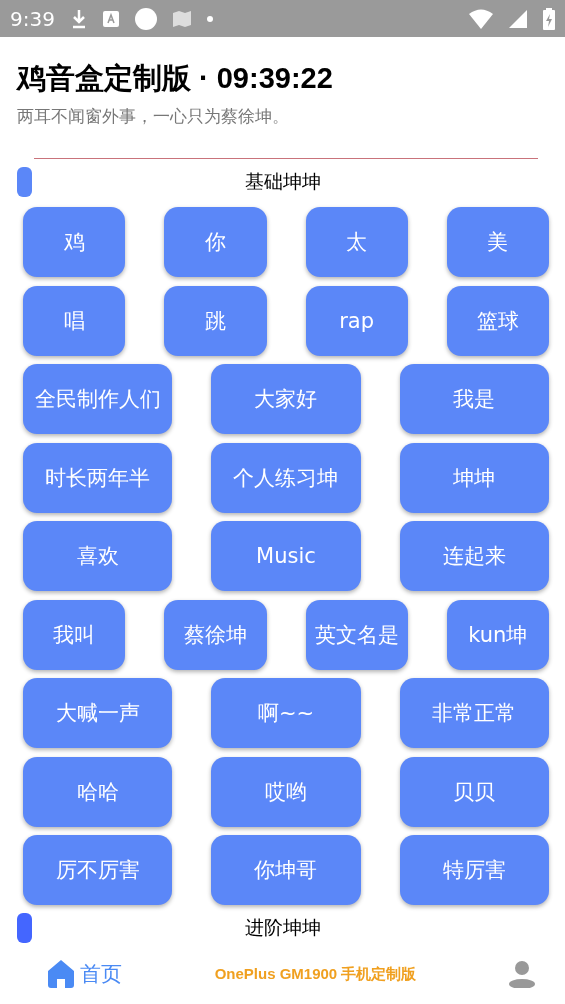 Image resolution: width=565 pixels, height=1004 pixels. Describe the element at coordinates (215, 320) in the screenshot. I see `sound-button: 跳` at that location.